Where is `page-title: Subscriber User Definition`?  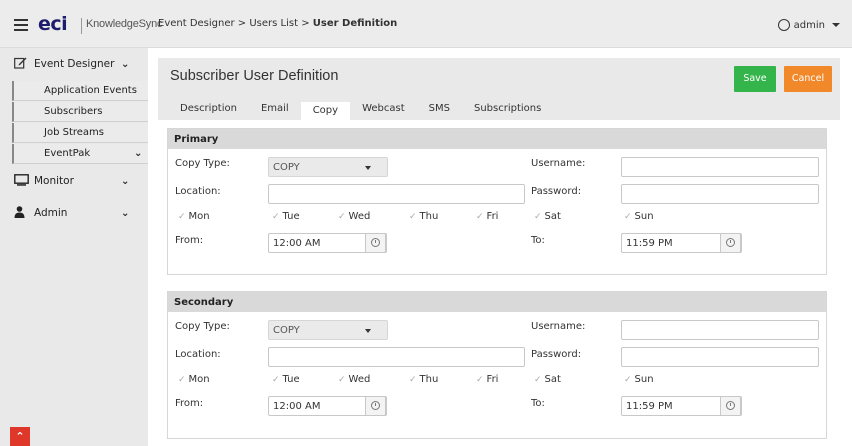 page-title: Subscriber User Definition is located at coordinates (254, 76).